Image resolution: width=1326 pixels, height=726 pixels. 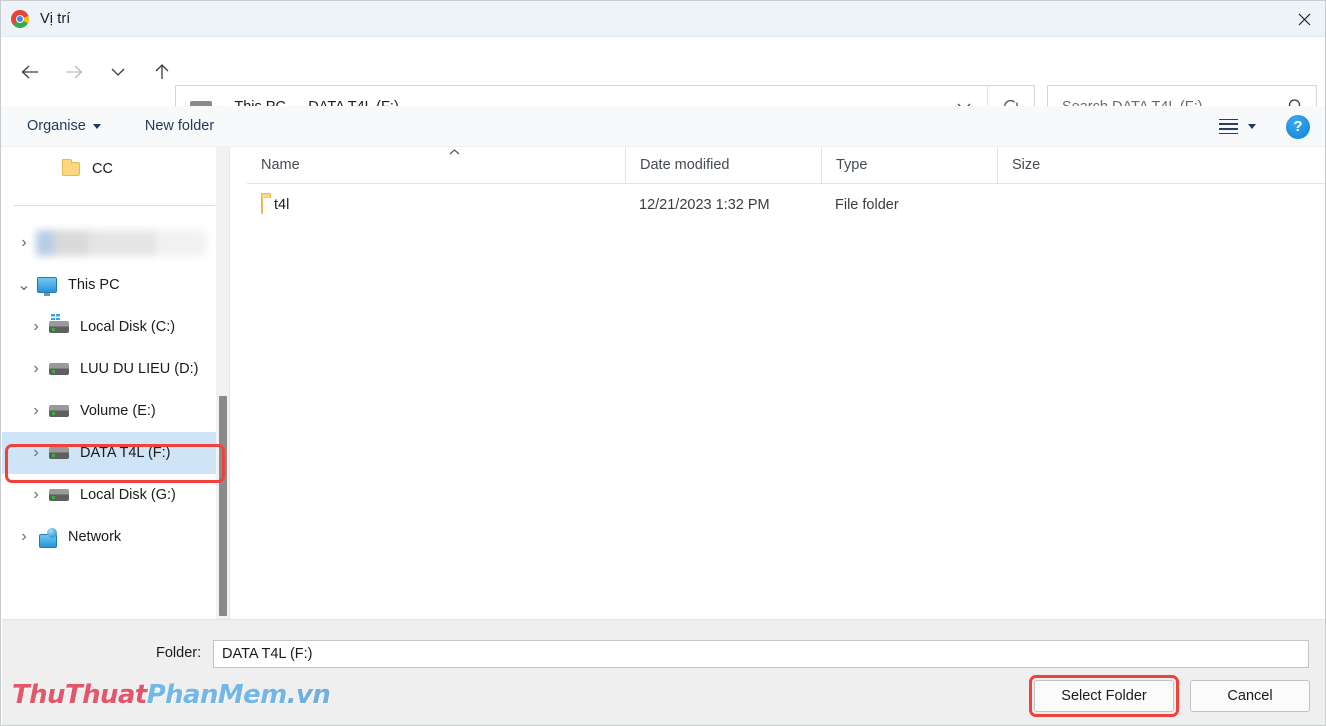 What do you see at coordinates (96, 72) in the screenshot?
I see `nav-button-group` at bounding box center [96, 72].